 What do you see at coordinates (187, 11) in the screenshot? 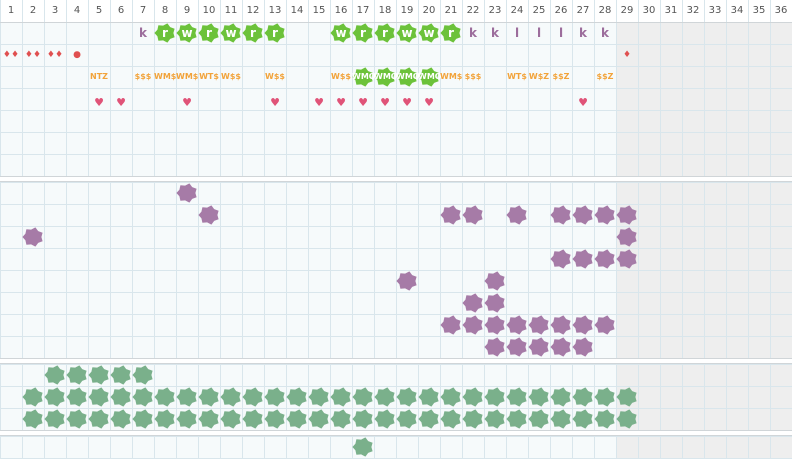
I see `day-header-9: 9` at bounding box center [187, 11].